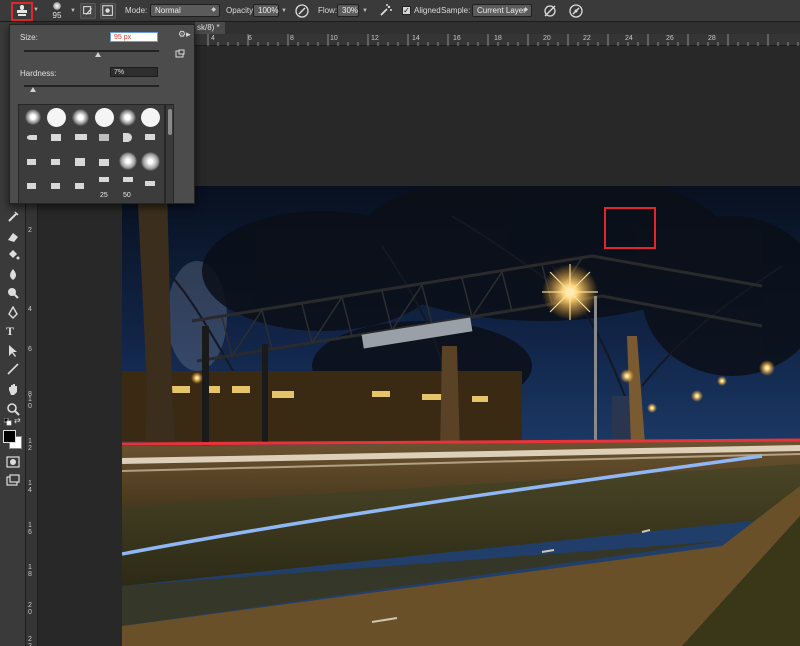 The height and width of the screenshot is (646, 800). Describe the element at coordinates (13, 217) in the screenshot. I see `history-brush-icon` at that location.